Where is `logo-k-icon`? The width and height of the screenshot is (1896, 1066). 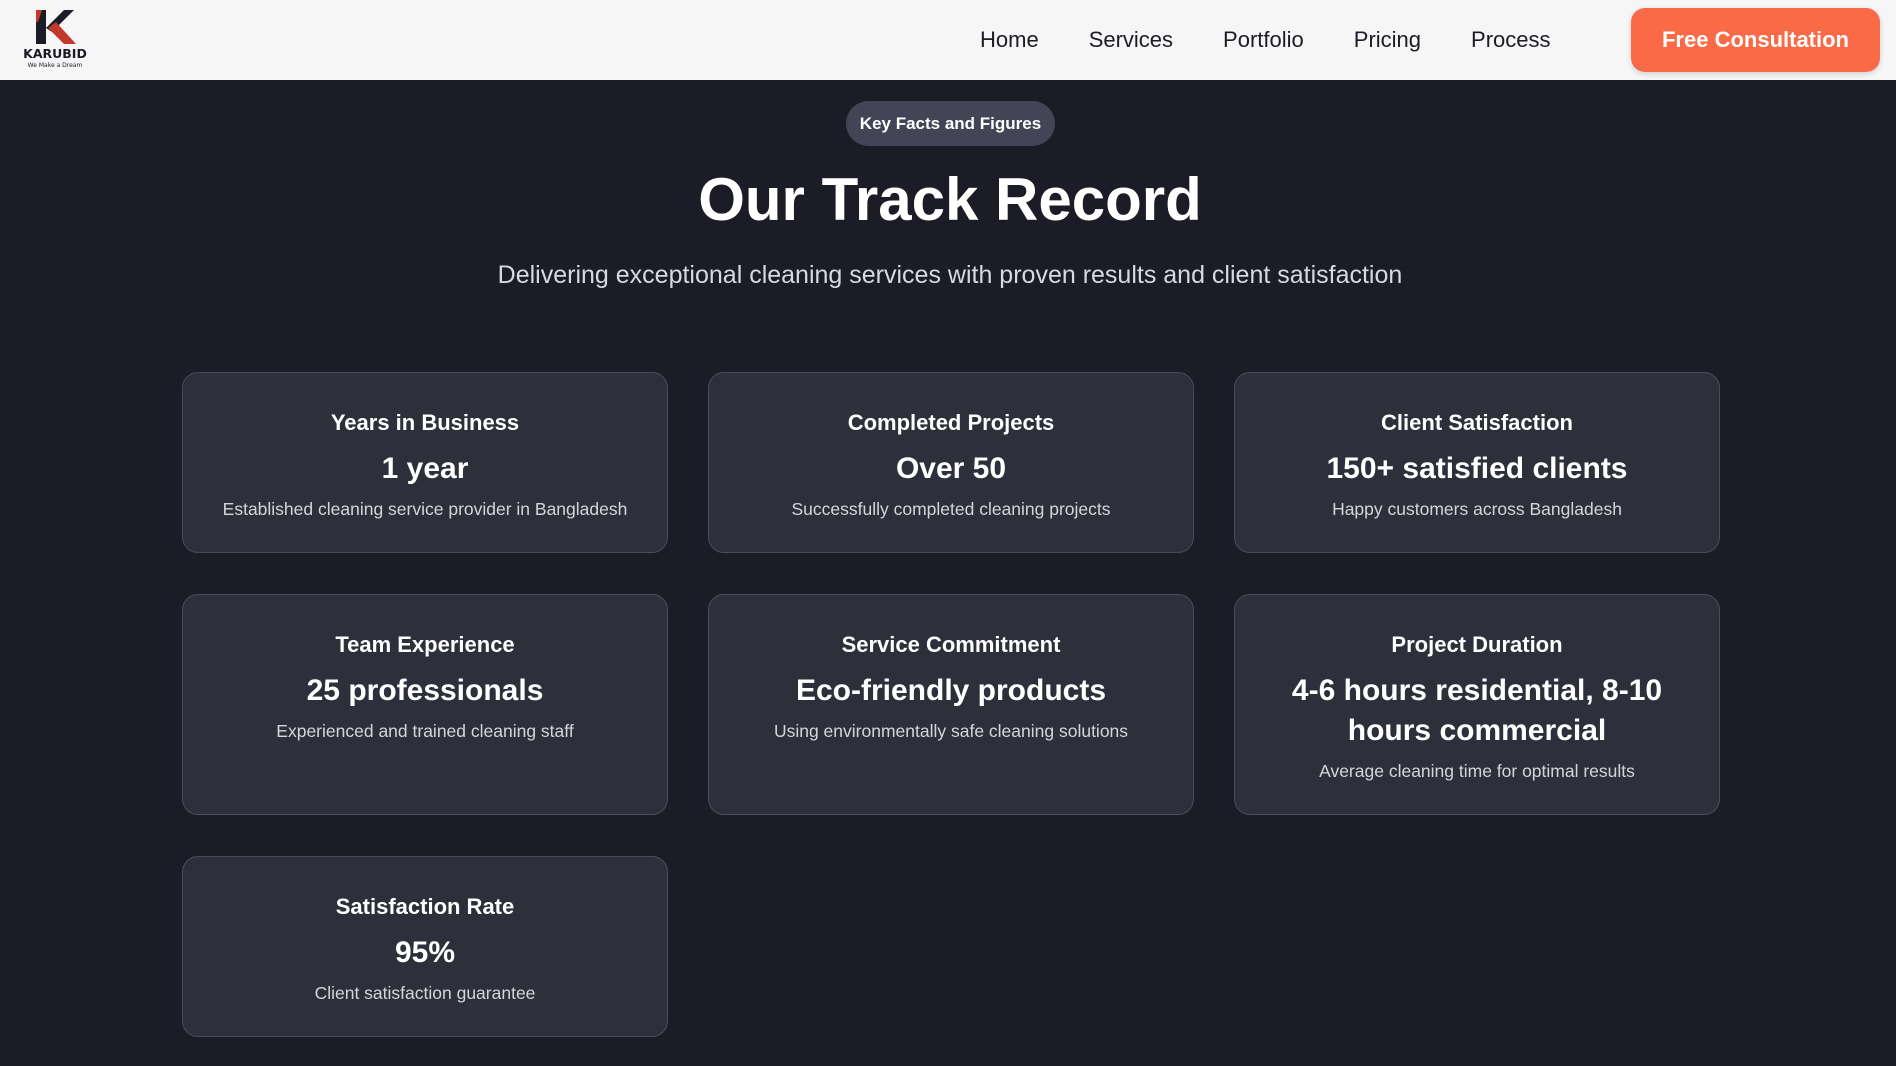 logo-k-icon is located at coordinates (56, 27).